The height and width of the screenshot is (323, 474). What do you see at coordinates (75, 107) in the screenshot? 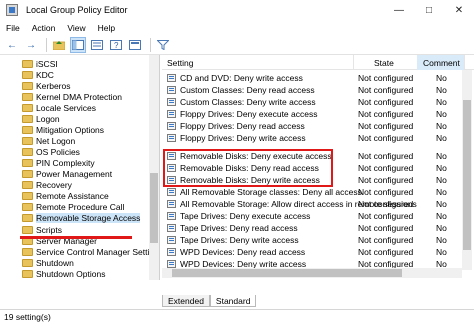
I see `tree-item: Locale Services` at bounding box center [75, 107].